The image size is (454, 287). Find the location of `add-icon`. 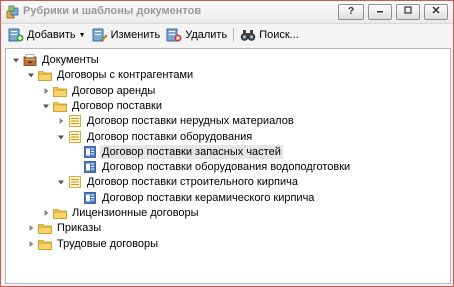

add-icon is located at coordinates (16, 35).